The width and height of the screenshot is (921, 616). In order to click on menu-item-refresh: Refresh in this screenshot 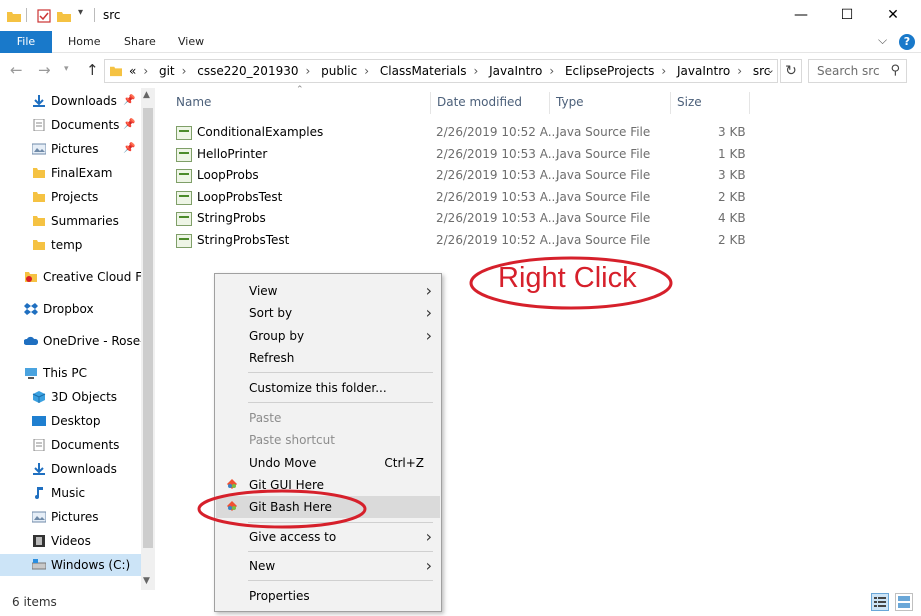, I will do `click(328, 358)`.